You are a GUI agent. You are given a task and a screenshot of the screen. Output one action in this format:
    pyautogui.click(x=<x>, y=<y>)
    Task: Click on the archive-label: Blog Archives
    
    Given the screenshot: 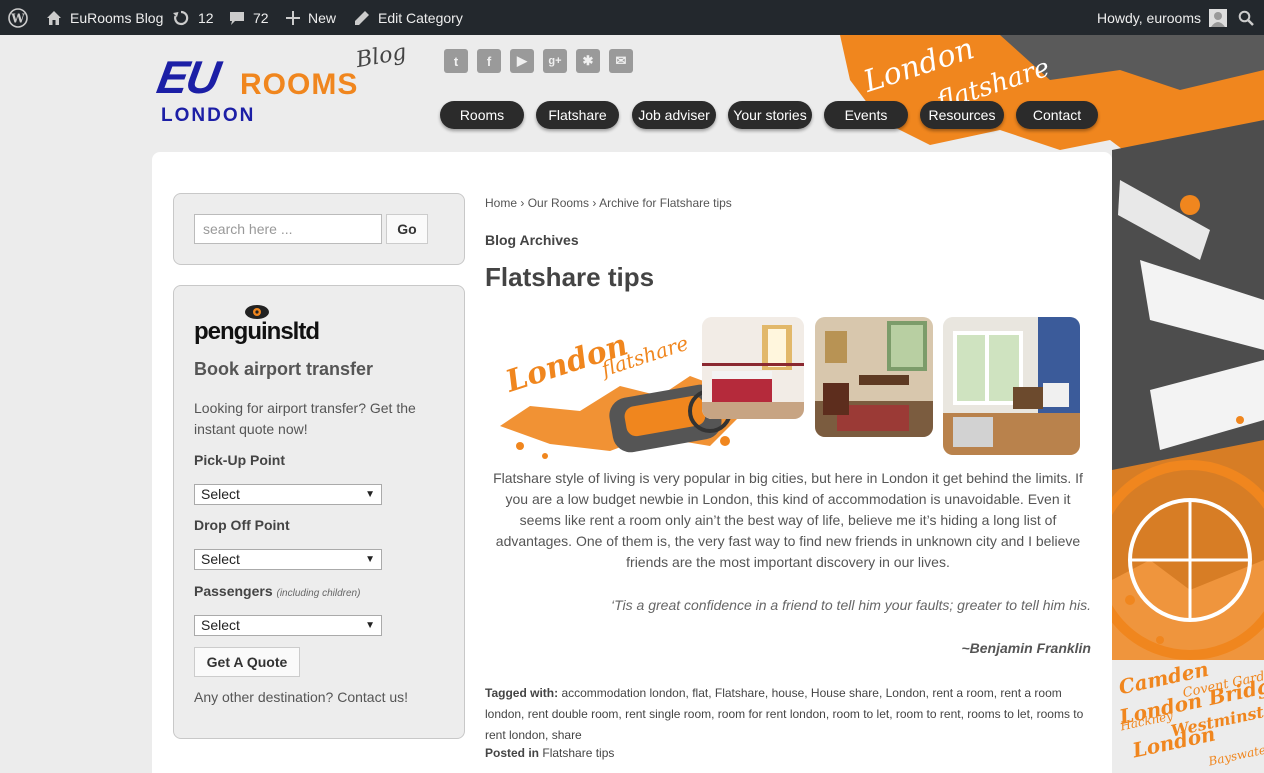 What is the action you would take?
    pyautogui.click(x=532, y=240)
    